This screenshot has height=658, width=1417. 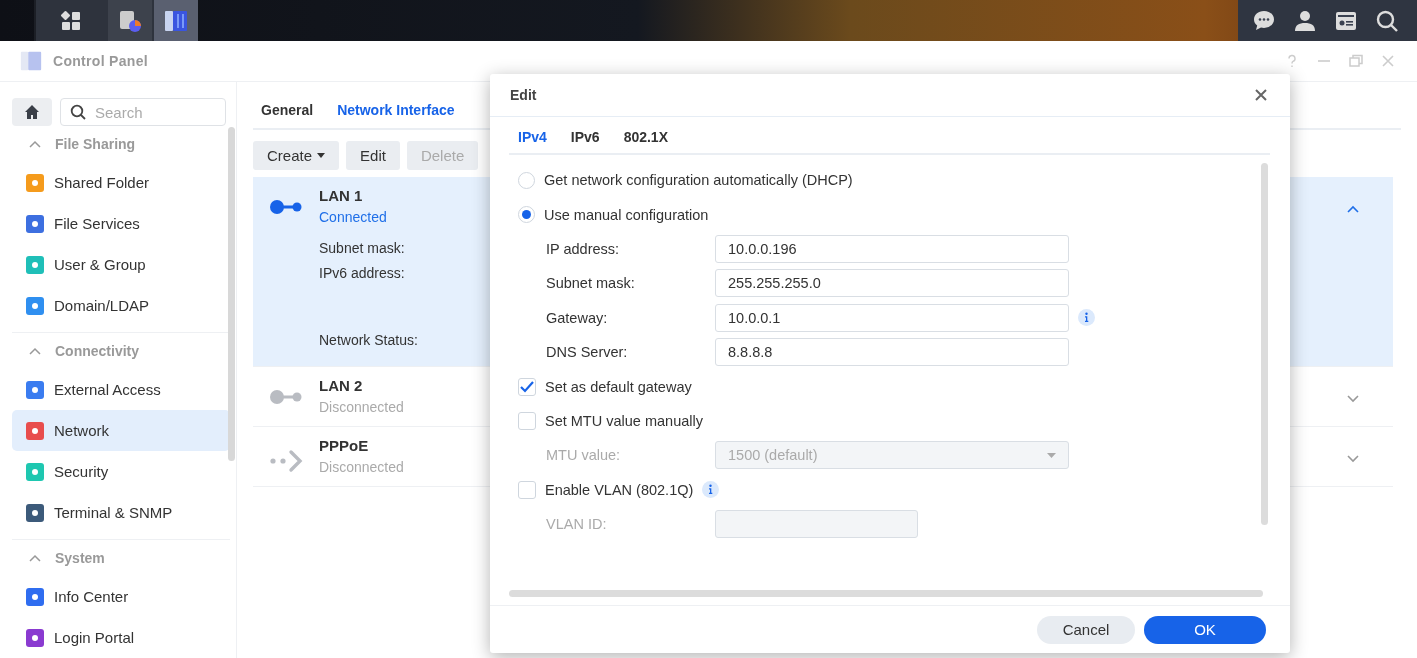 What do you see at coordinates (523, 95) in the screenshot?
I see `dialog-title: Edit` at bounding box center [523, 95].